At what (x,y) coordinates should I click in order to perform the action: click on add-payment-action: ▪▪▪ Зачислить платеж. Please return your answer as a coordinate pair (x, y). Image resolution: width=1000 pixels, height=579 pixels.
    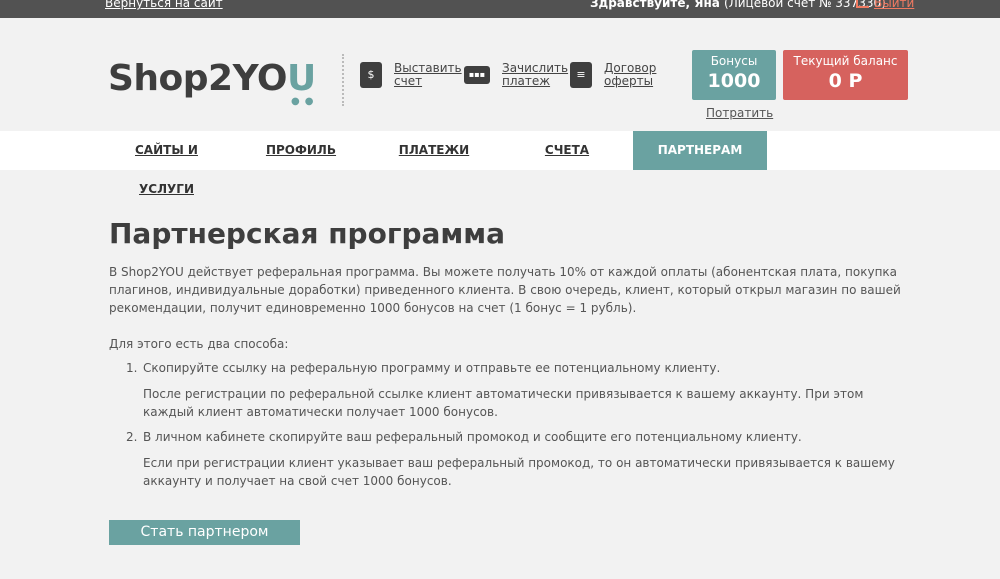
    Looking at the image, I should click on (516, 75).